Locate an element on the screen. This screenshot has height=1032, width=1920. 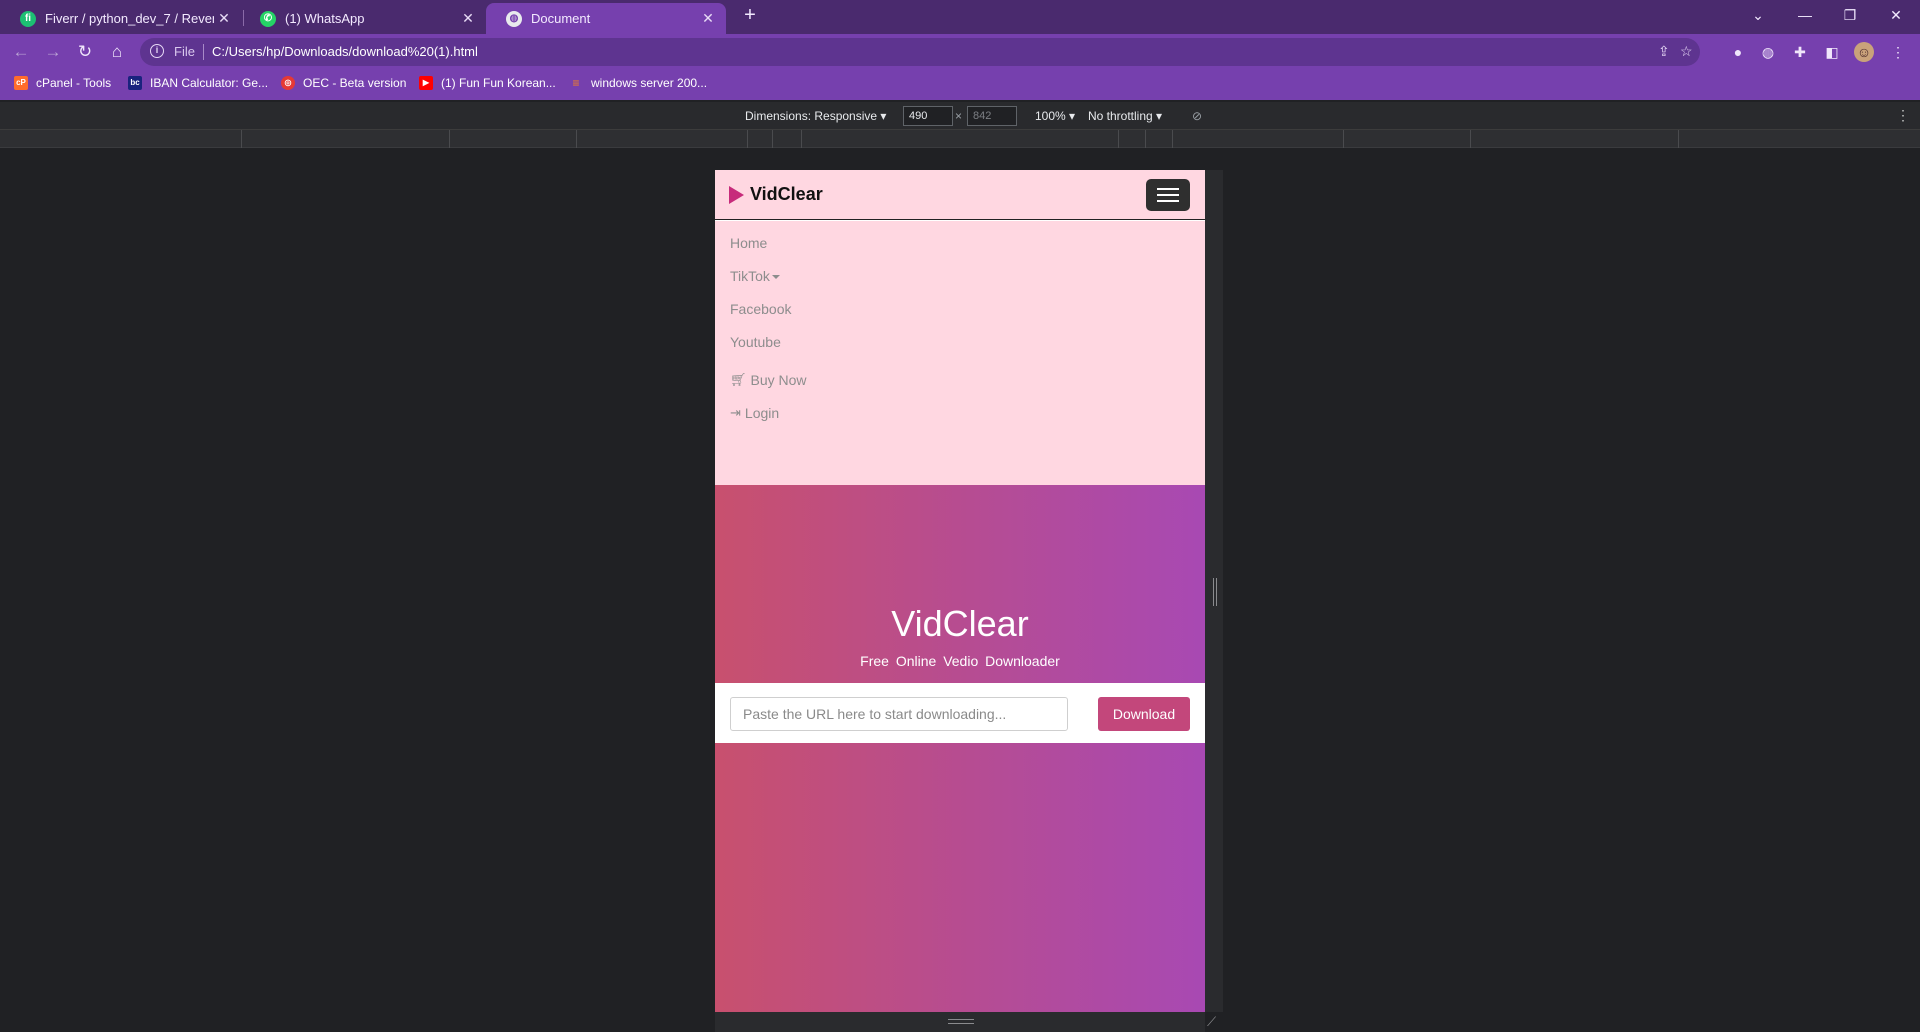
bookmark-label: OEC - Beta version is located at coordinates (355, 83).